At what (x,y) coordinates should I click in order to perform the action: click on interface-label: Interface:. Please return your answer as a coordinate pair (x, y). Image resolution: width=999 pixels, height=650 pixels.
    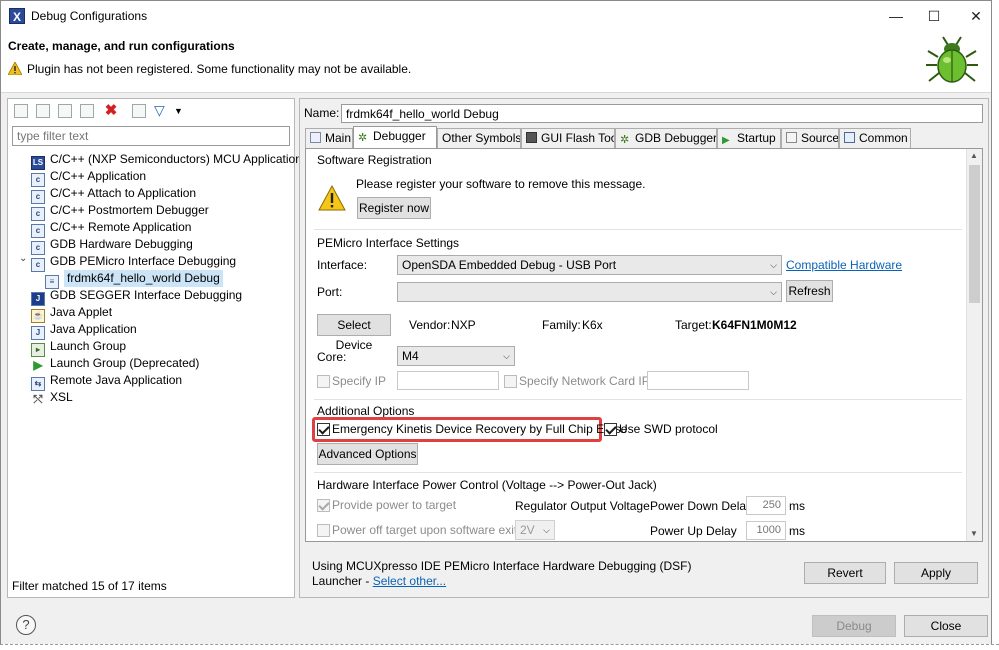
    Looking at the image, I should click on (342, 265).